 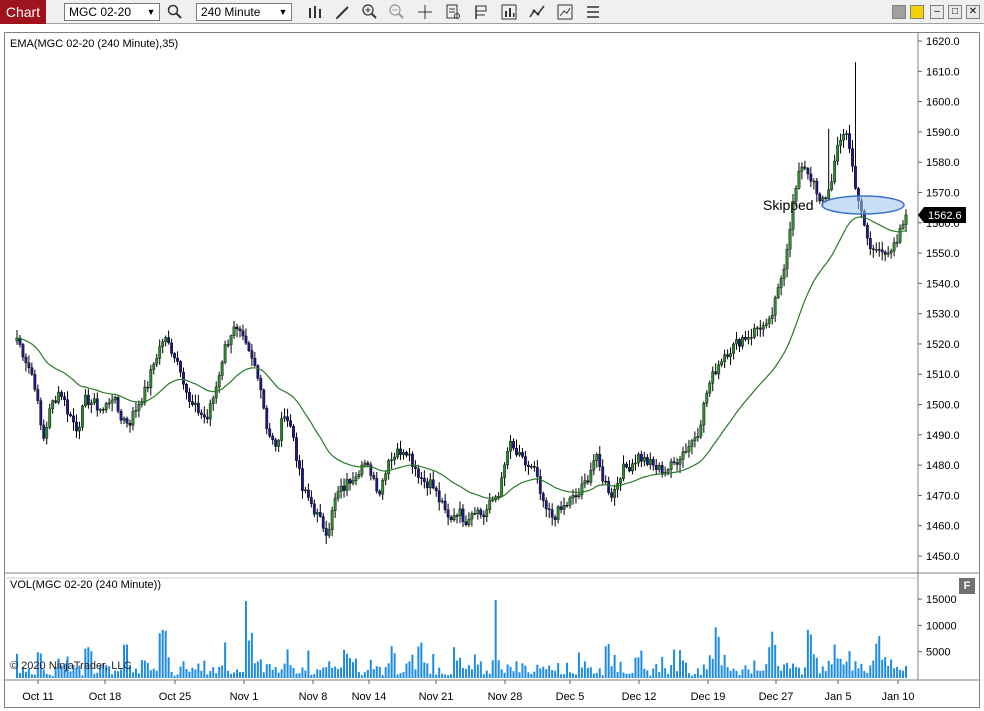 What do you see at coordinates (943, 103) in the screenshot?
I see `price-tick-label: 1600.0` at bounding box center [943, 103].